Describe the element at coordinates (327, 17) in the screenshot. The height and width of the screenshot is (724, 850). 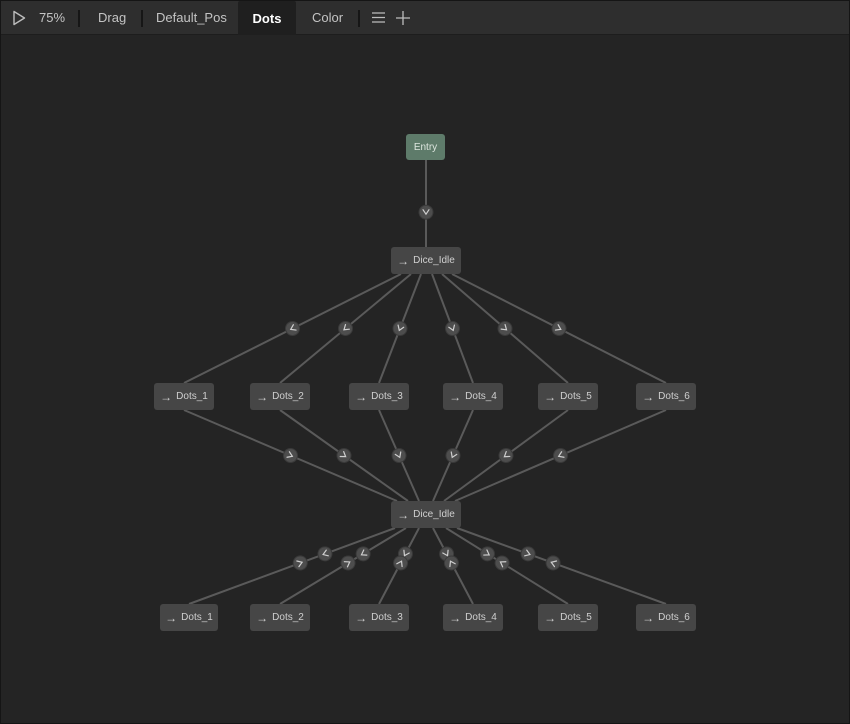
I see `tab-color: Color` at that location.